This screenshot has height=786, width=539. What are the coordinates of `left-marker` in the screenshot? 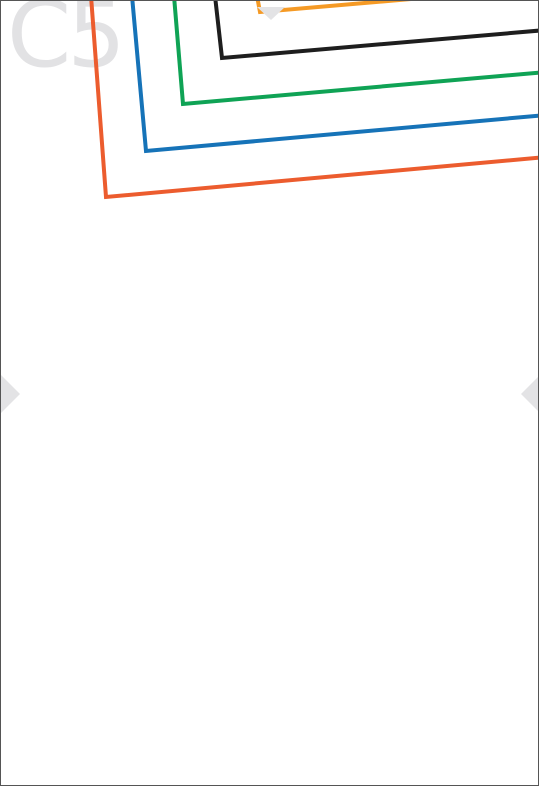 It's located at (10, 394).